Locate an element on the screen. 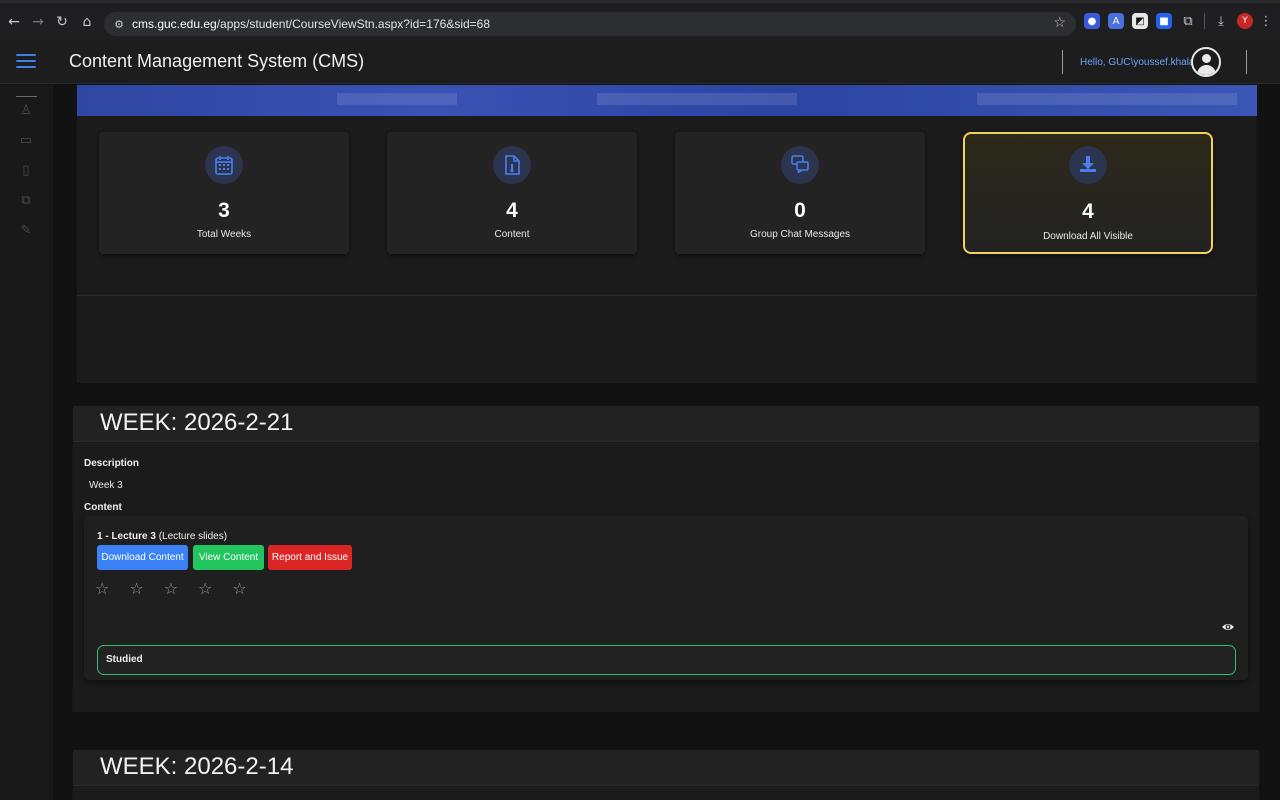  extension-icon: ◩ is located at coordinates (1140, 21).